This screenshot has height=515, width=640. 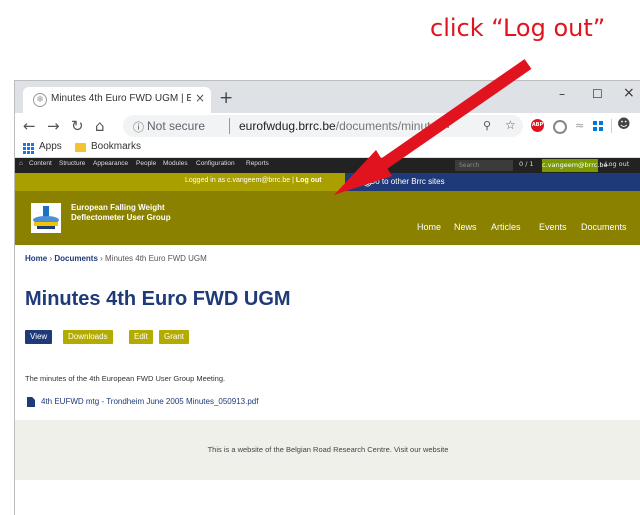 What do you see at coordinates (88, 337) in the screenshot?
I see `tab-downloads: Downloads` at bounding box center [88, 337].